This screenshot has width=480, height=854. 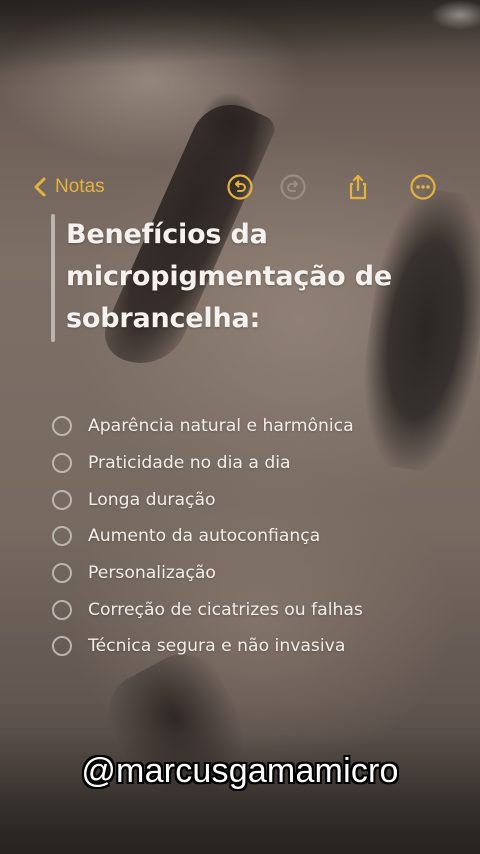 I want to click on checklist-item: Correção de cicatrizes ou falhas, so click(x=262, y=609).